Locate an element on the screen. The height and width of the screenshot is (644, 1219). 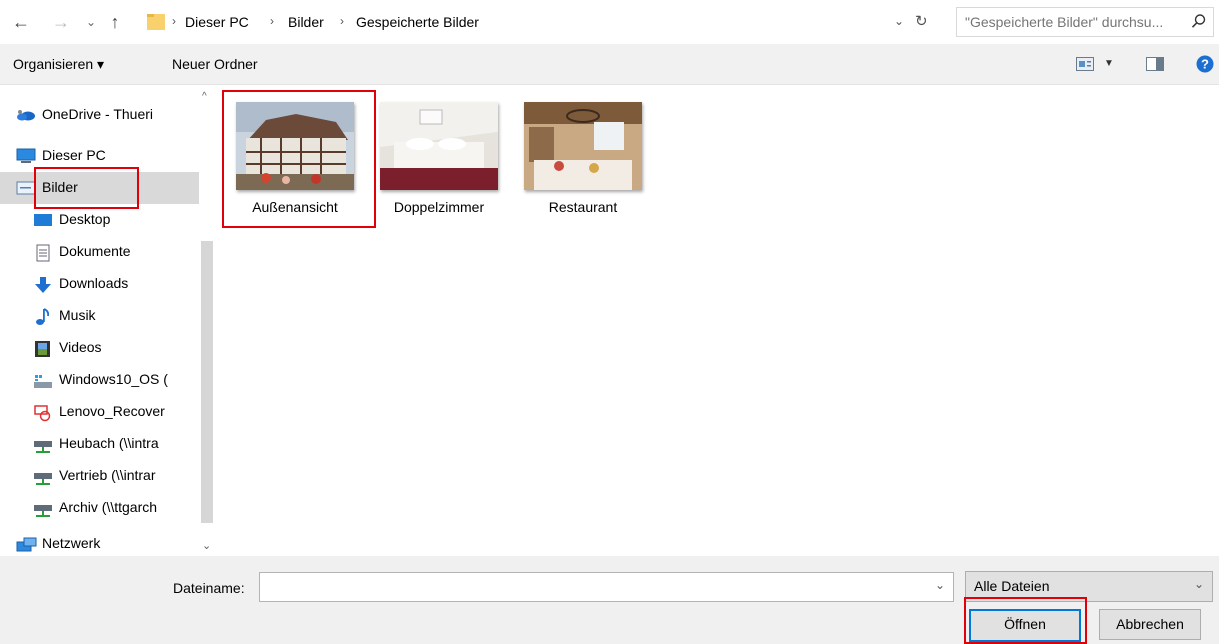
open-button: Öffnen is located at coordinates (1025, 625).